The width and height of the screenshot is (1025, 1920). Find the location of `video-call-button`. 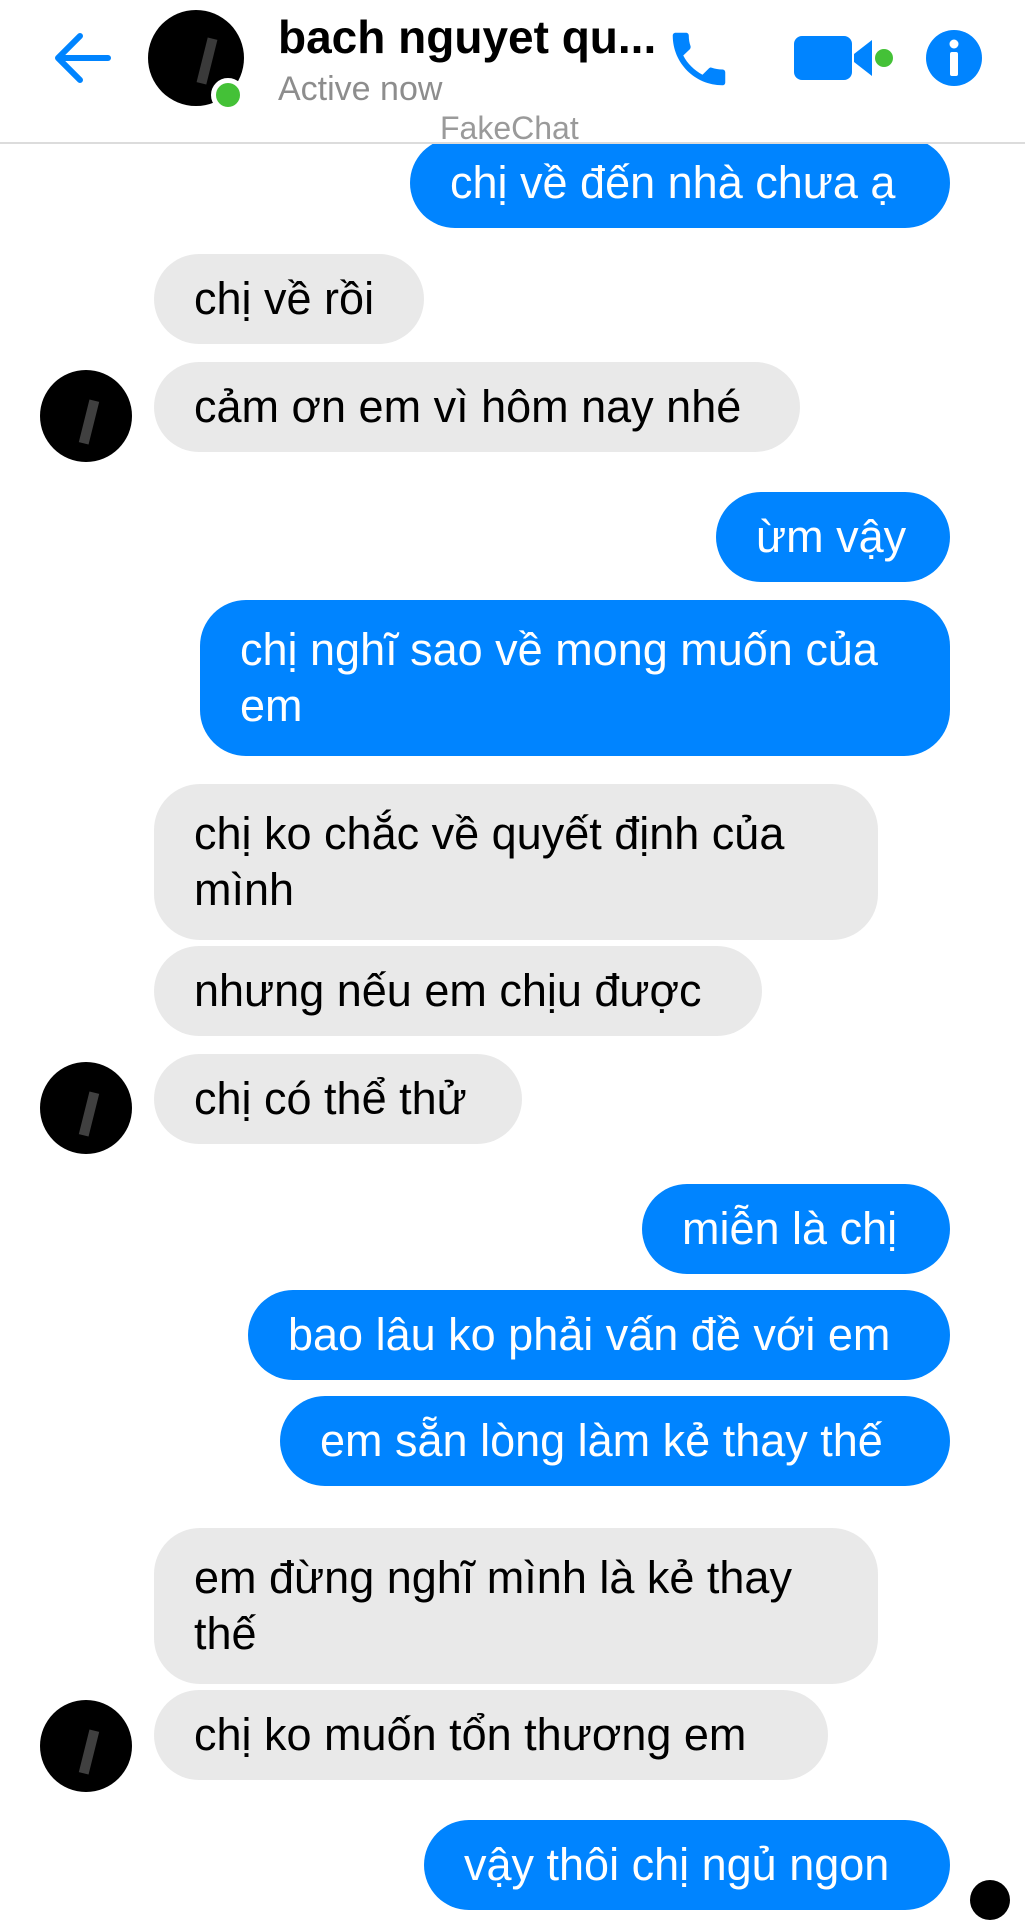

video-call-button is located at coordinates (844, 58).